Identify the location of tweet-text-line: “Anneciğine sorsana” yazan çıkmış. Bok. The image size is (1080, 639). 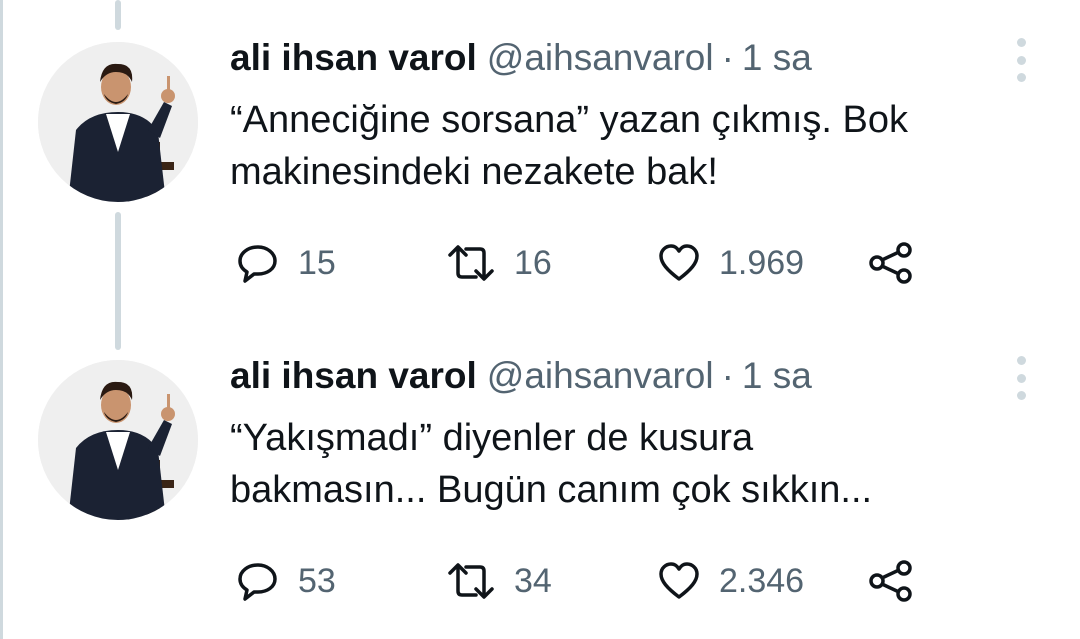
(569, 120).